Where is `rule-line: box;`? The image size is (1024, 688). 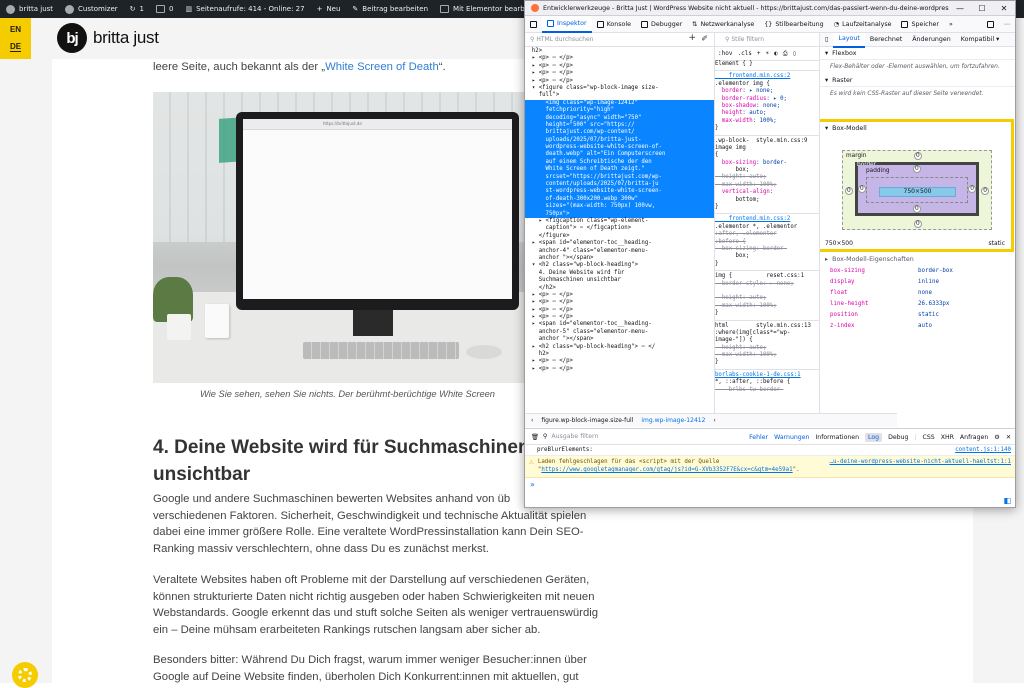
rule-line: box; is located at coordinates (767, 256).